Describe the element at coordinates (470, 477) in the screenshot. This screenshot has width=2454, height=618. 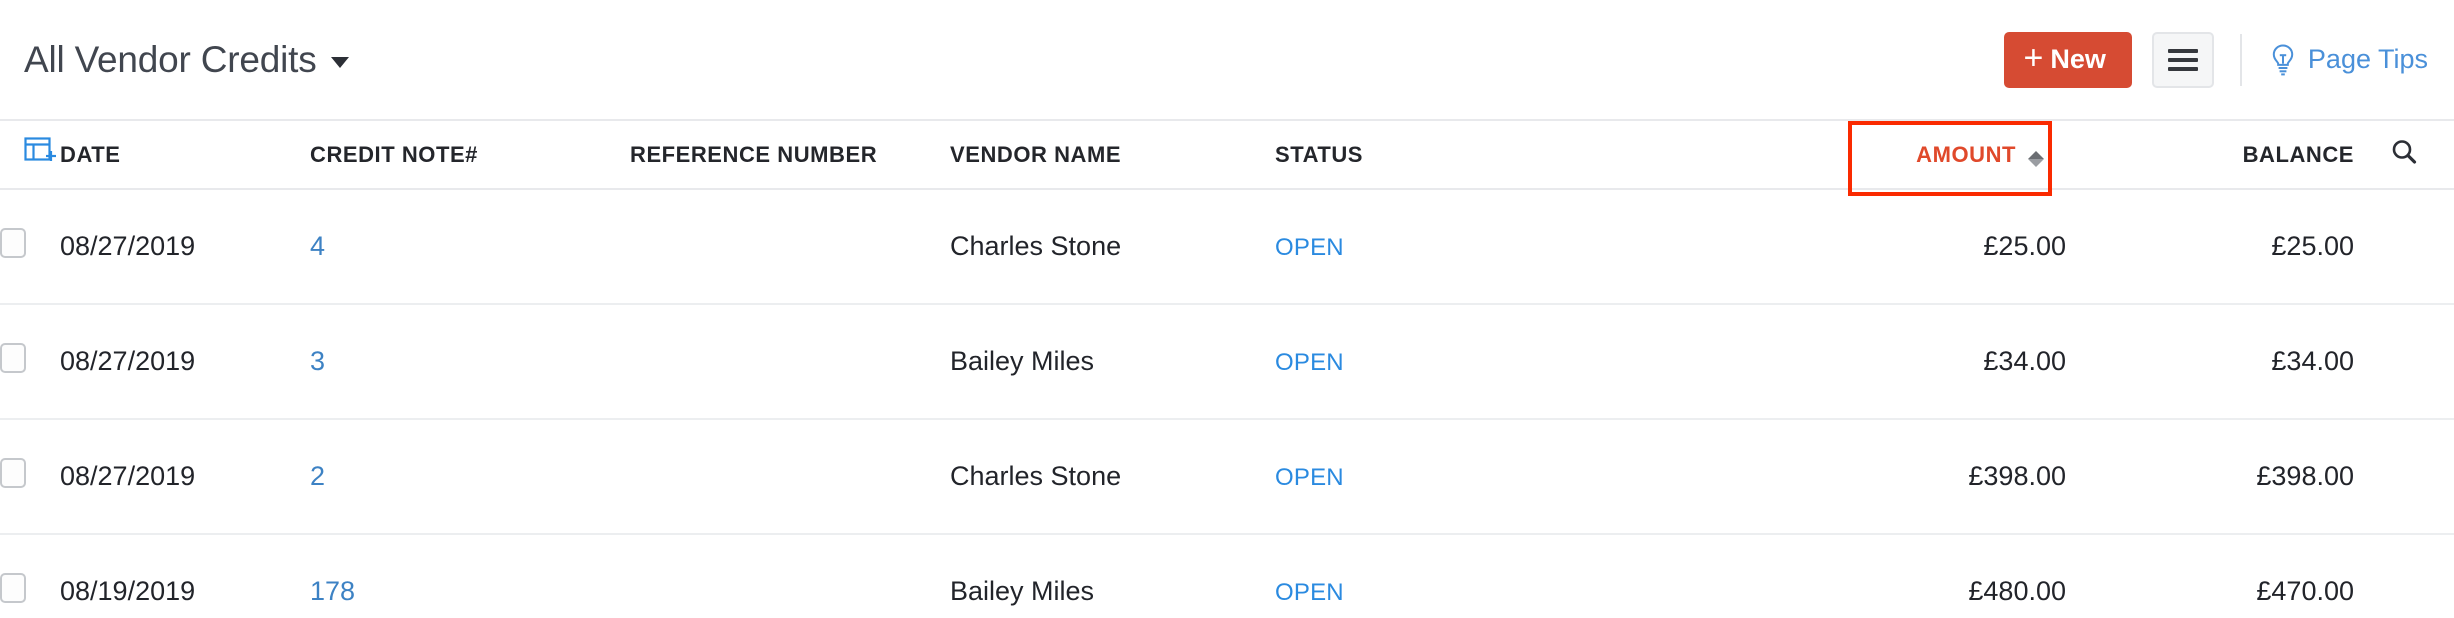
I see `cell-credit-note: 2` at that location.